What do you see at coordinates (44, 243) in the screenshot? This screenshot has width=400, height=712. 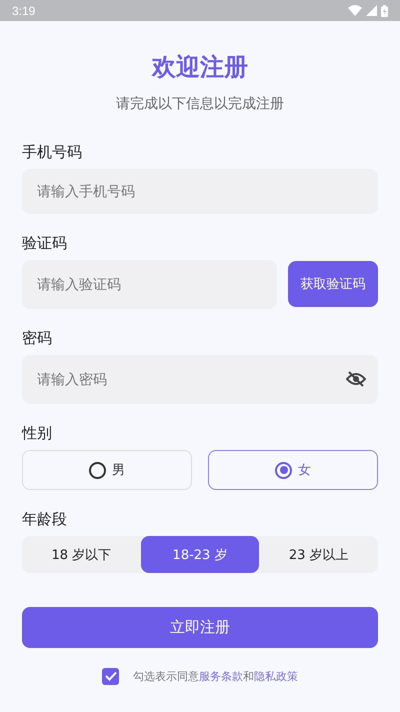 I see `field-label: 验证码` at bounding box center [44, 243].